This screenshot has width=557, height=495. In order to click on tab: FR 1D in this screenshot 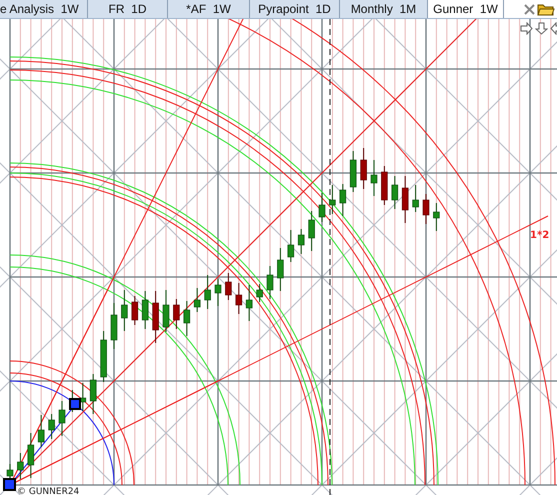, I will do `click(128, 9)`.